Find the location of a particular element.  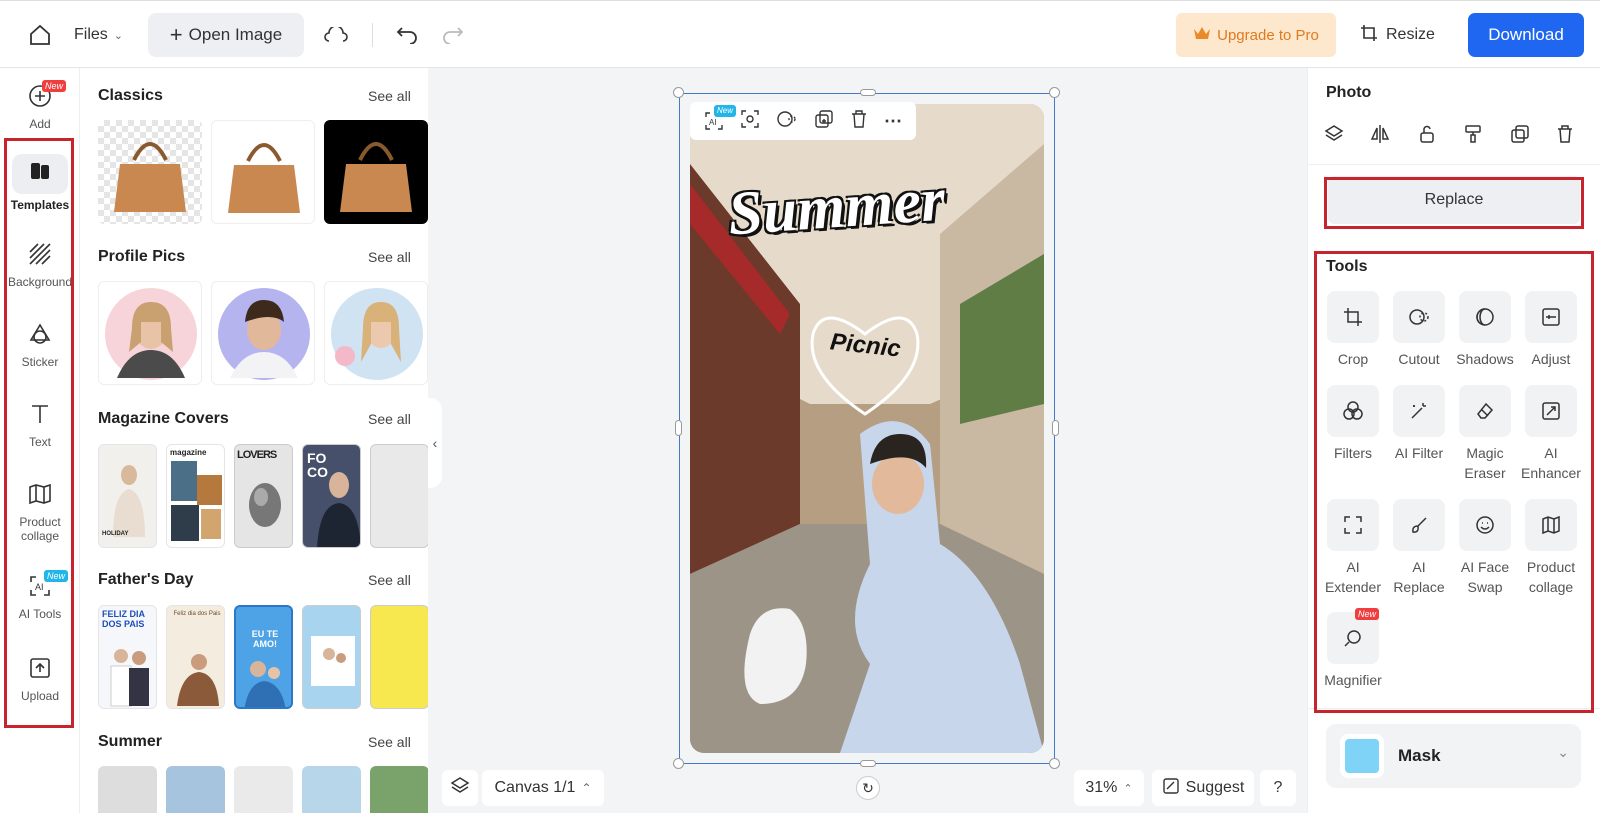

magazine-text: LOVERS is located at coordinates (257, 455).